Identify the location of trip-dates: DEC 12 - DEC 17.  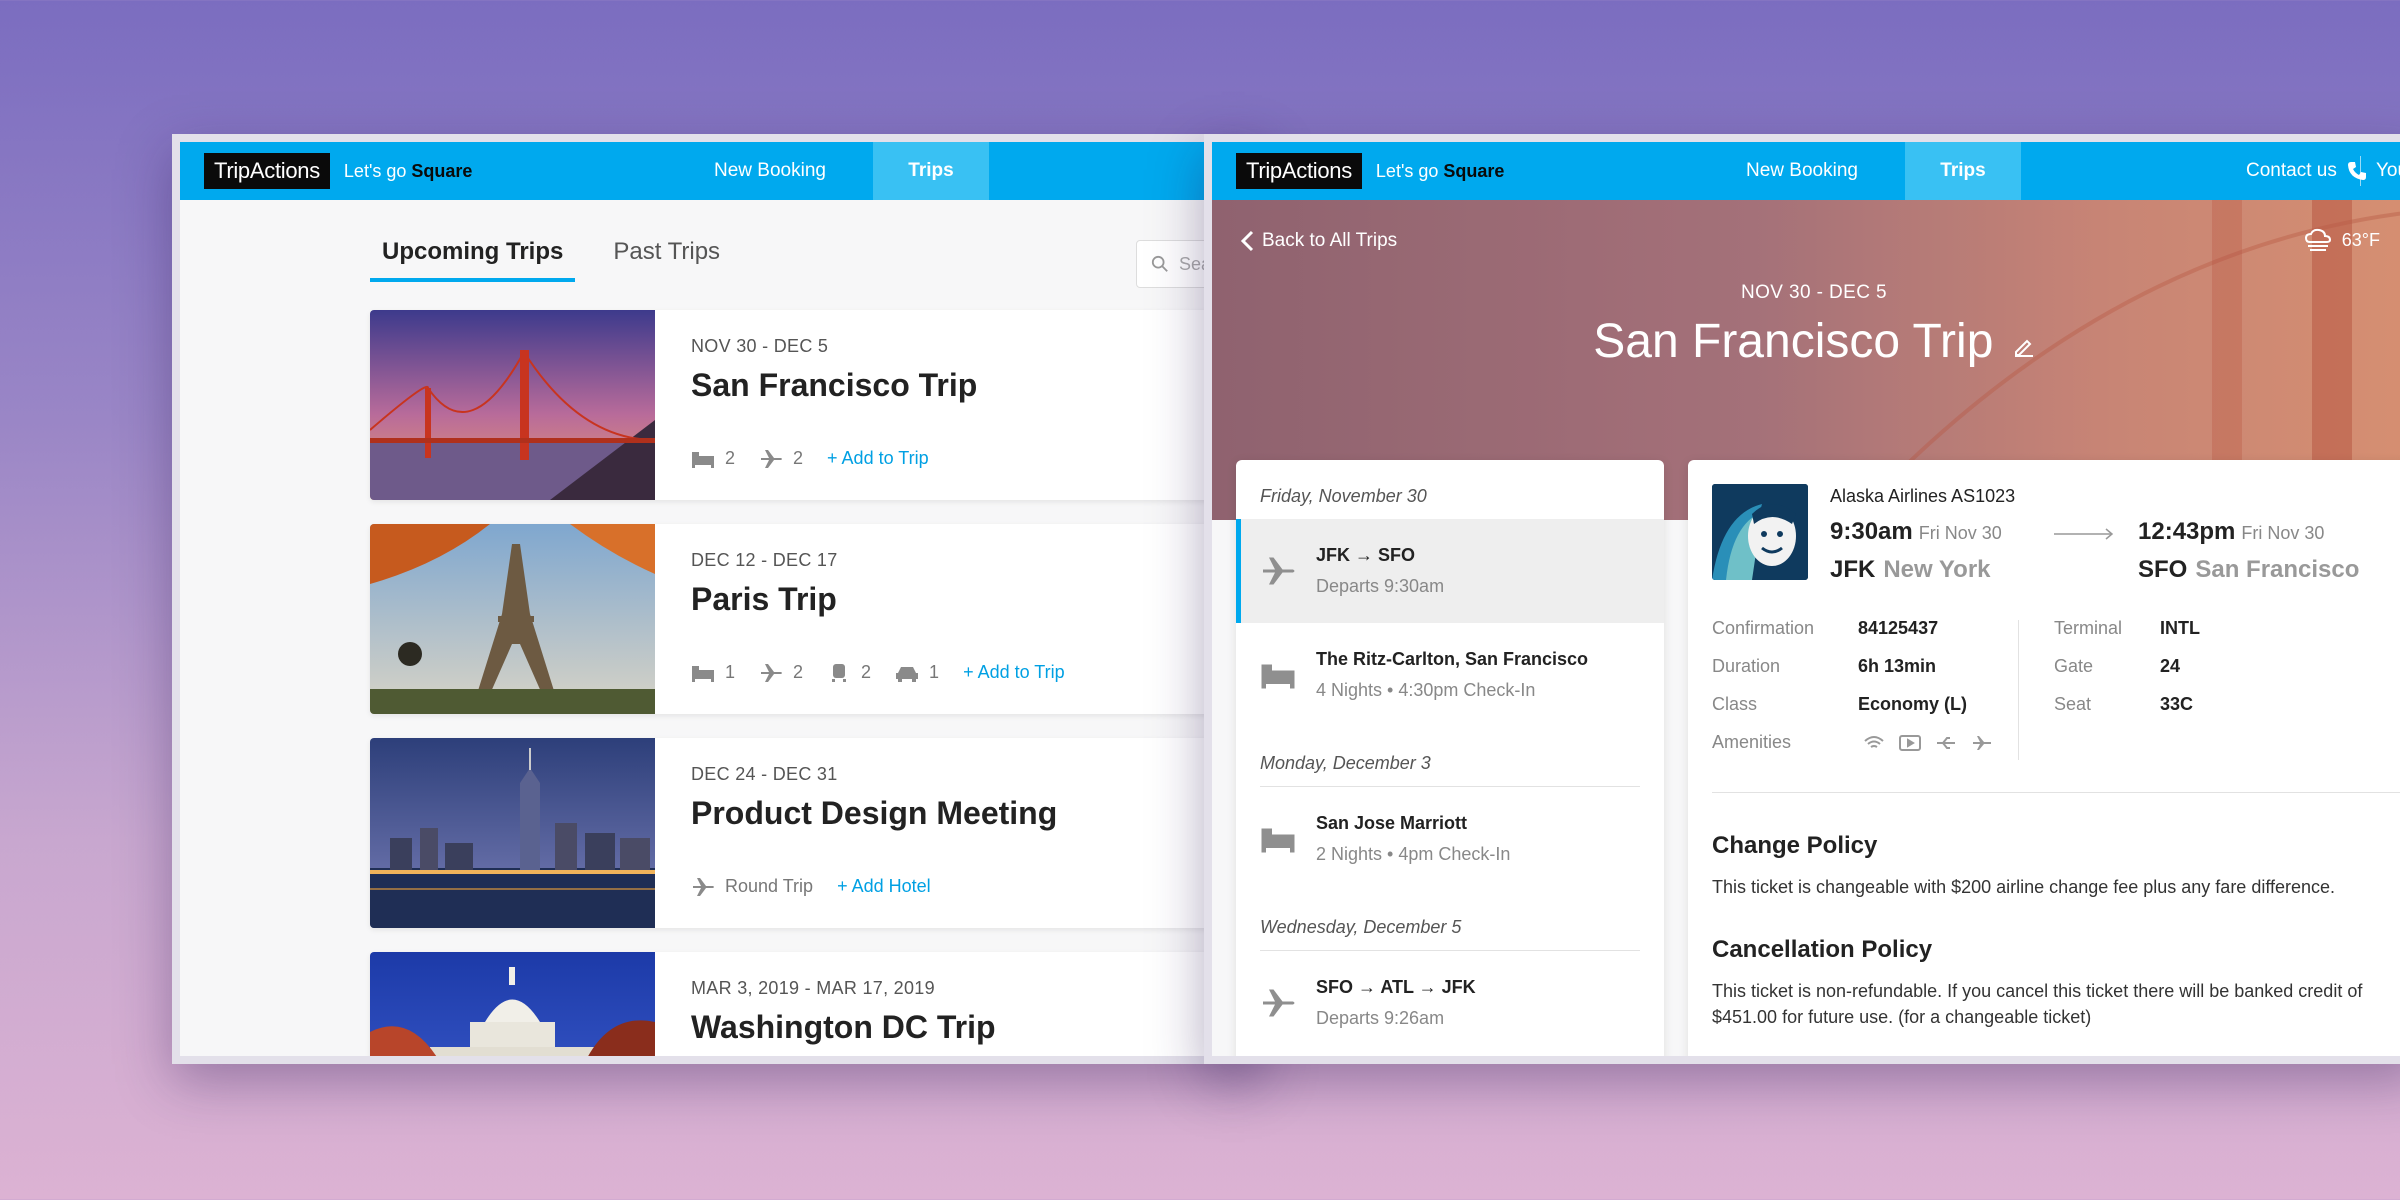
(764, 560).